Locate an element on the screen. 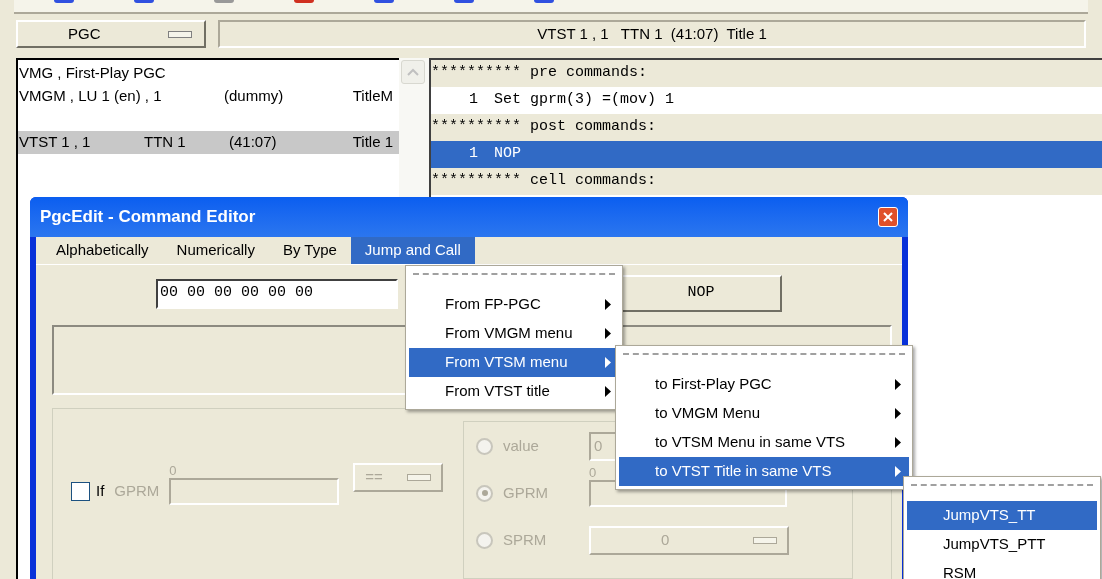  title-field: VTST 1 , 1 TTN 1 (41:07) Title 1 is located at coordinates (652, 34).